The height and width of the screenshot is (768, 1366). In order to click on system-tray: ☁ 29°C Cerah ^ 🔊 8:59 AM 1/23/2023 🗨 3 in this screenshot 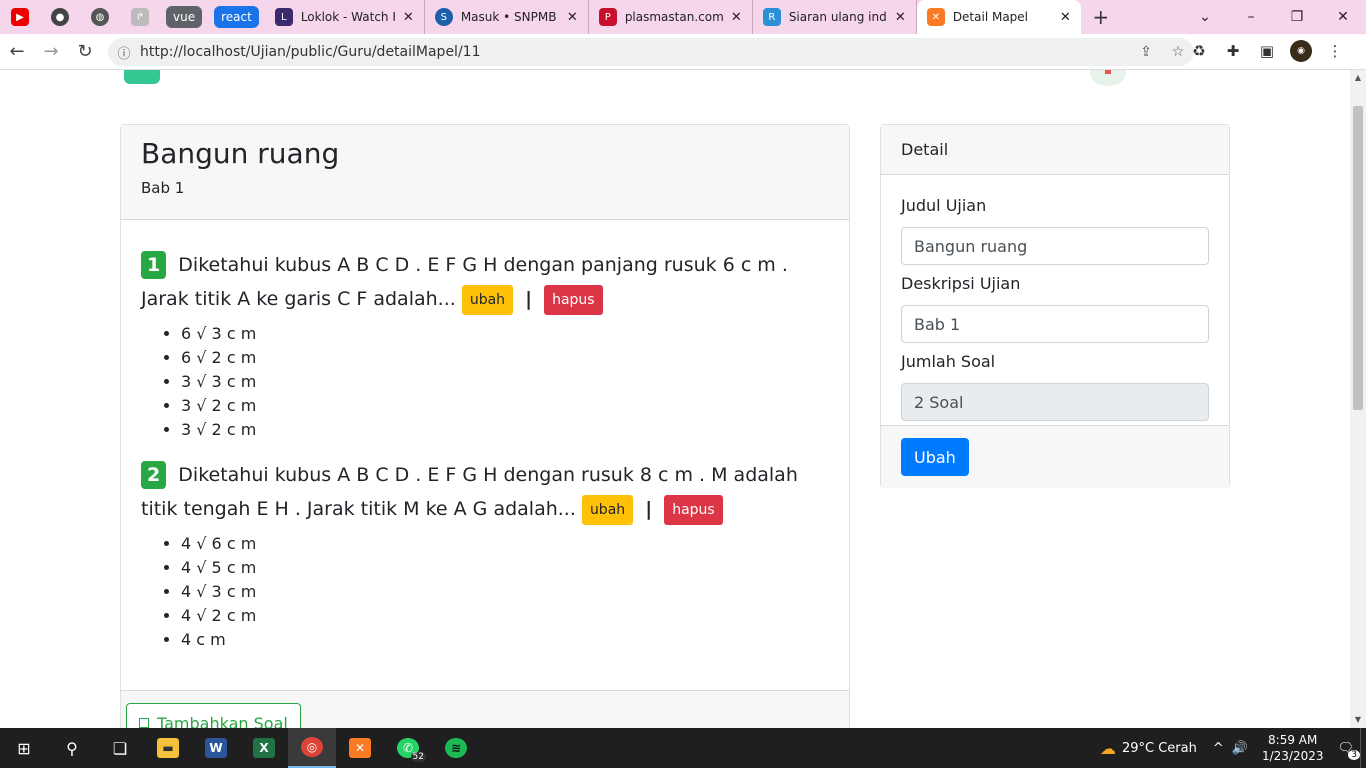, I will do `click(1233, 748)`.